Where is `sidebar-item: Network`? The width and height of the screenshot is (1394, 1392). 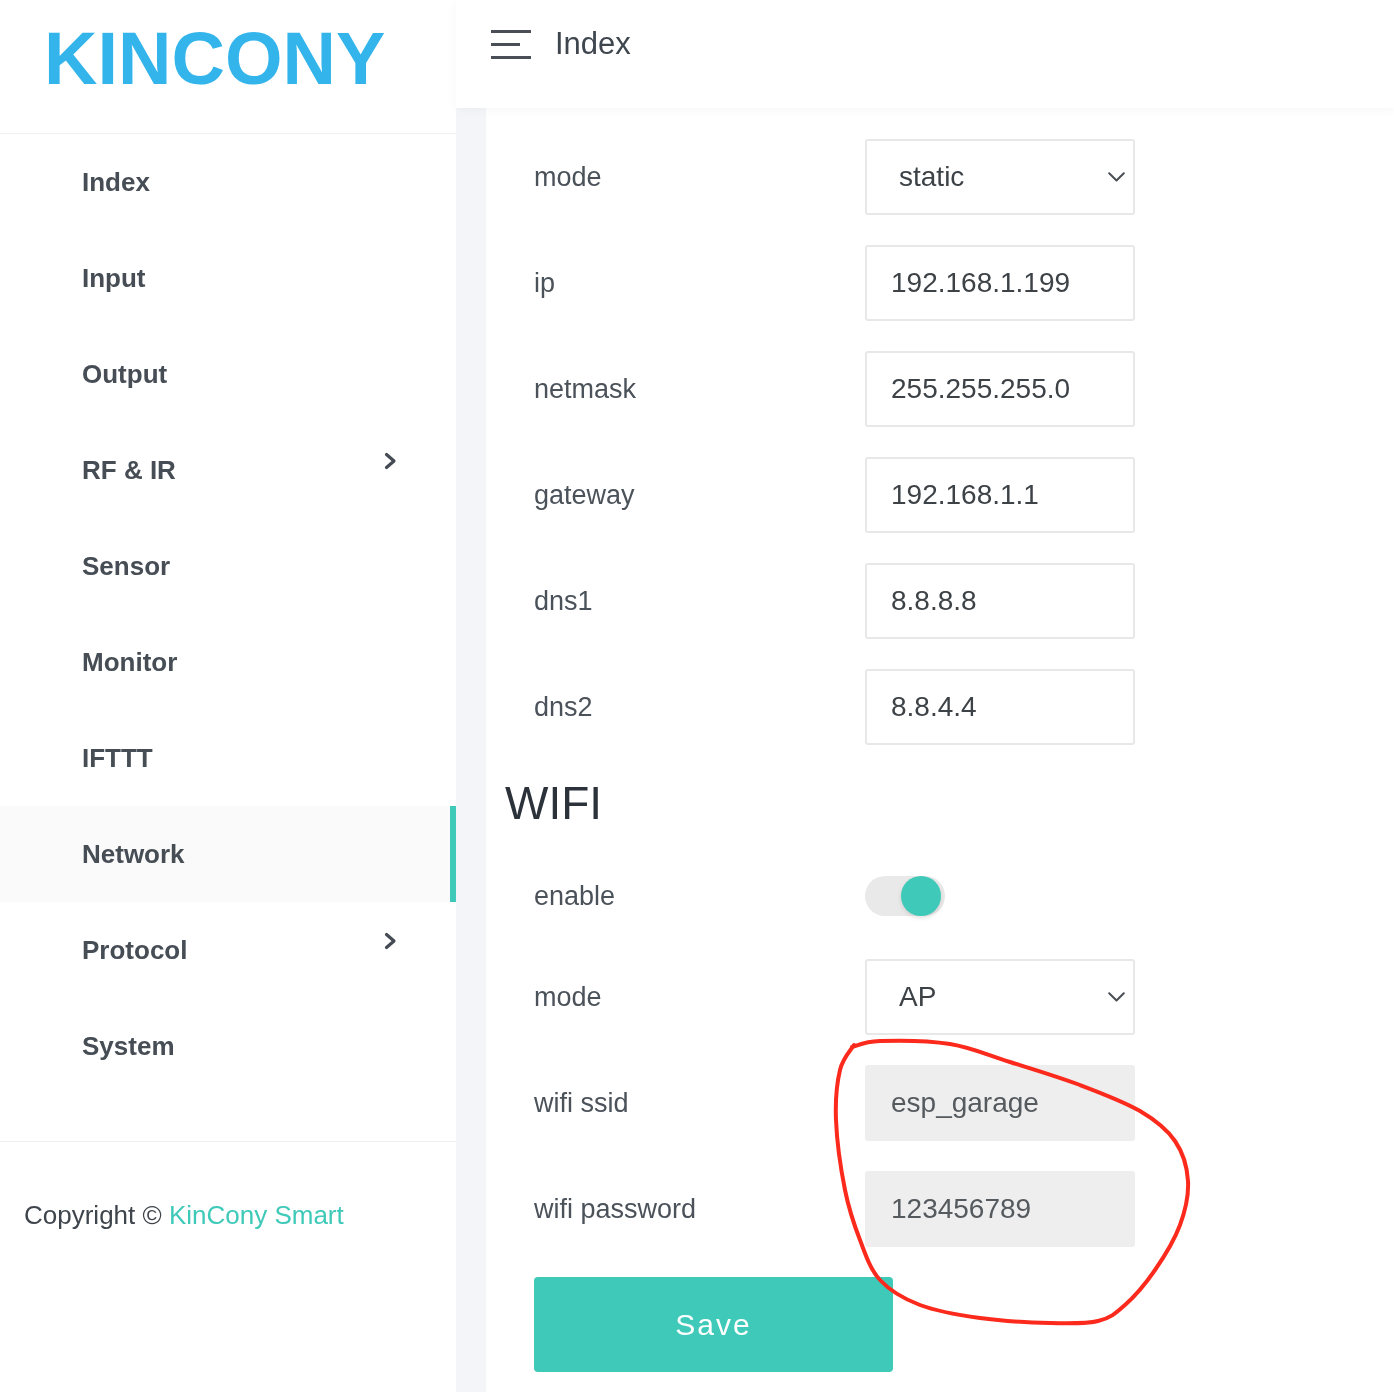
sidebar-item: Network is located at coordinates (228, 854).